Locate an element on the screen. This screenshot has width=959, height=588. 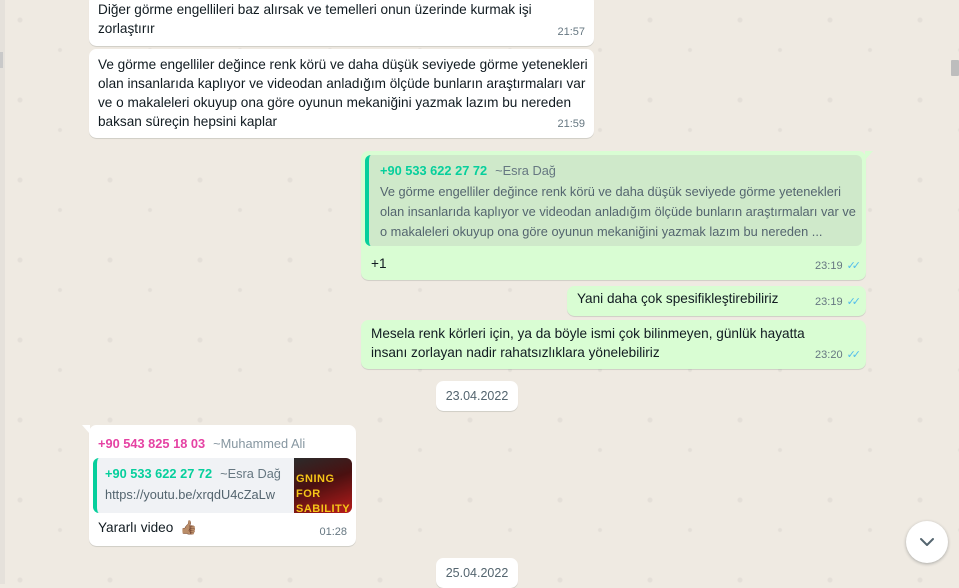
chevron-down-icon is located at coordinates (927, 542).